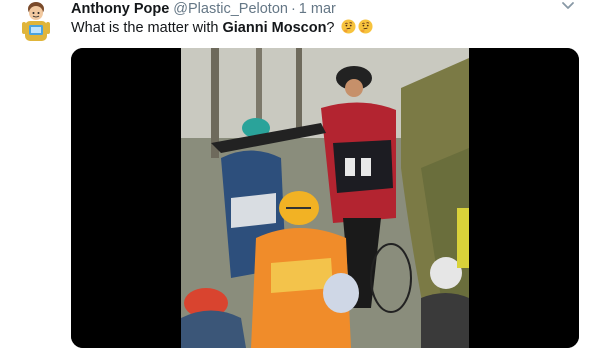  What do you see at coordinates (330, 28) in the screenshot?
I see `tweet-text-part: ?` at bounding box center [330, 28].